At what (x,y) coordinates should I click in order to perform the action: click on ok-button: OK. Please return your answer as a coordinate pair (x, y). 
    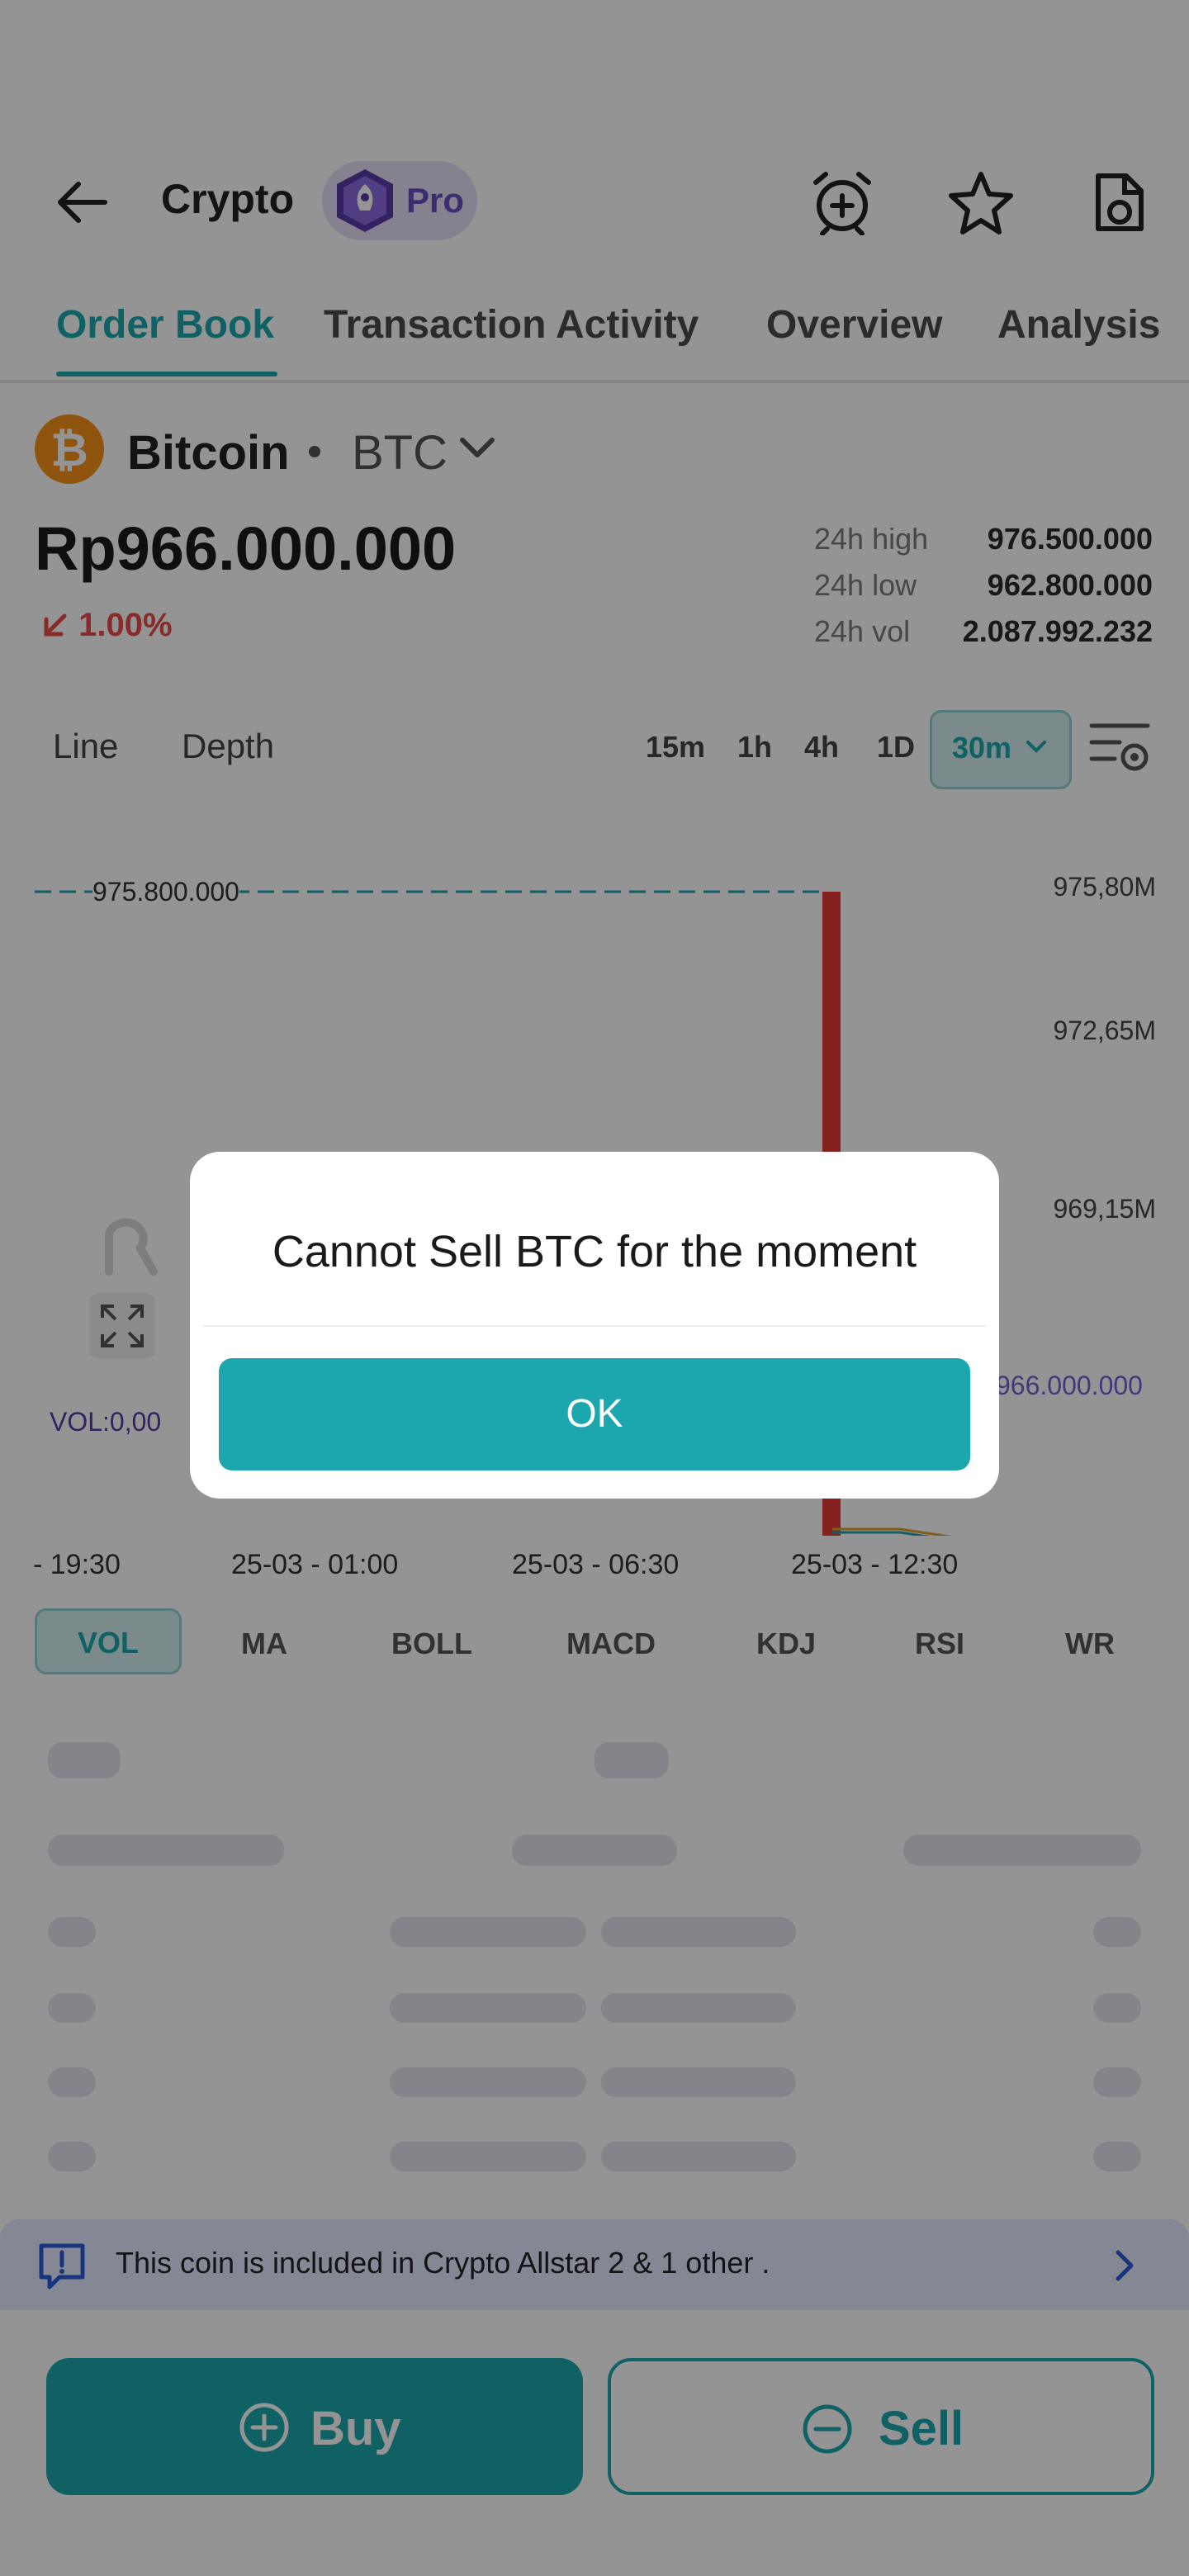
    Looking at the image, I should click on (594, 1414).